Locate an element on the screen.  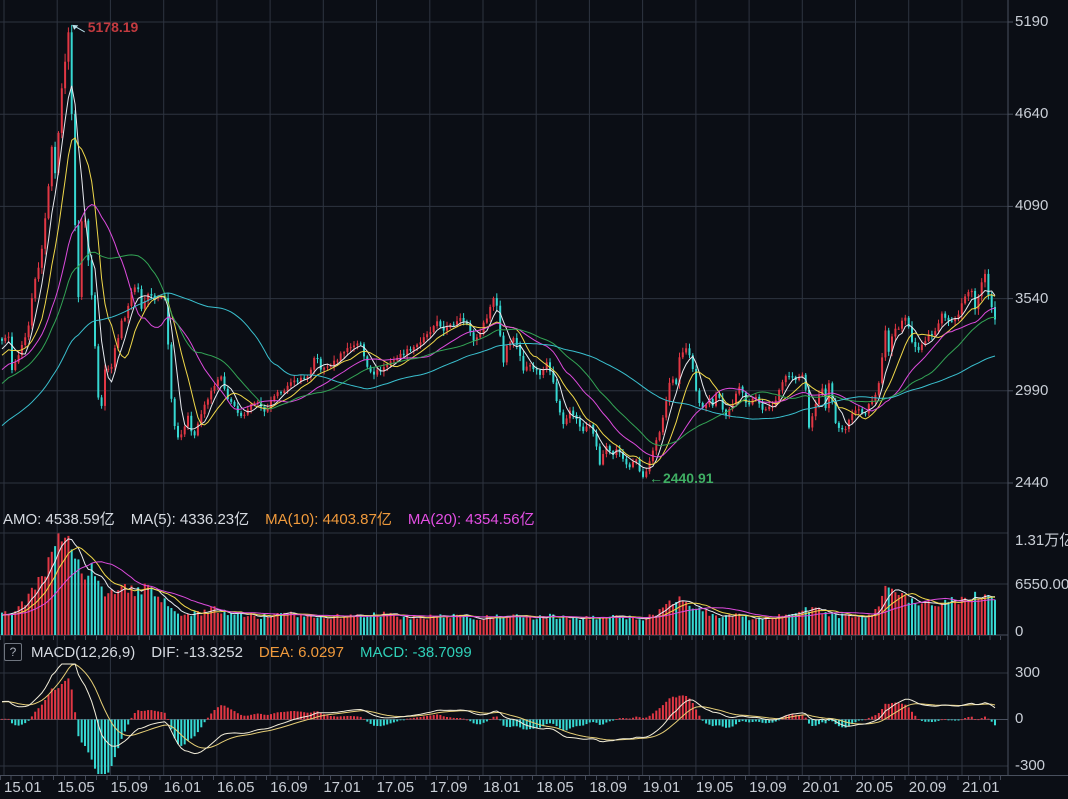
time-axis-label: 18.09 is located at coordinates (608, 787).